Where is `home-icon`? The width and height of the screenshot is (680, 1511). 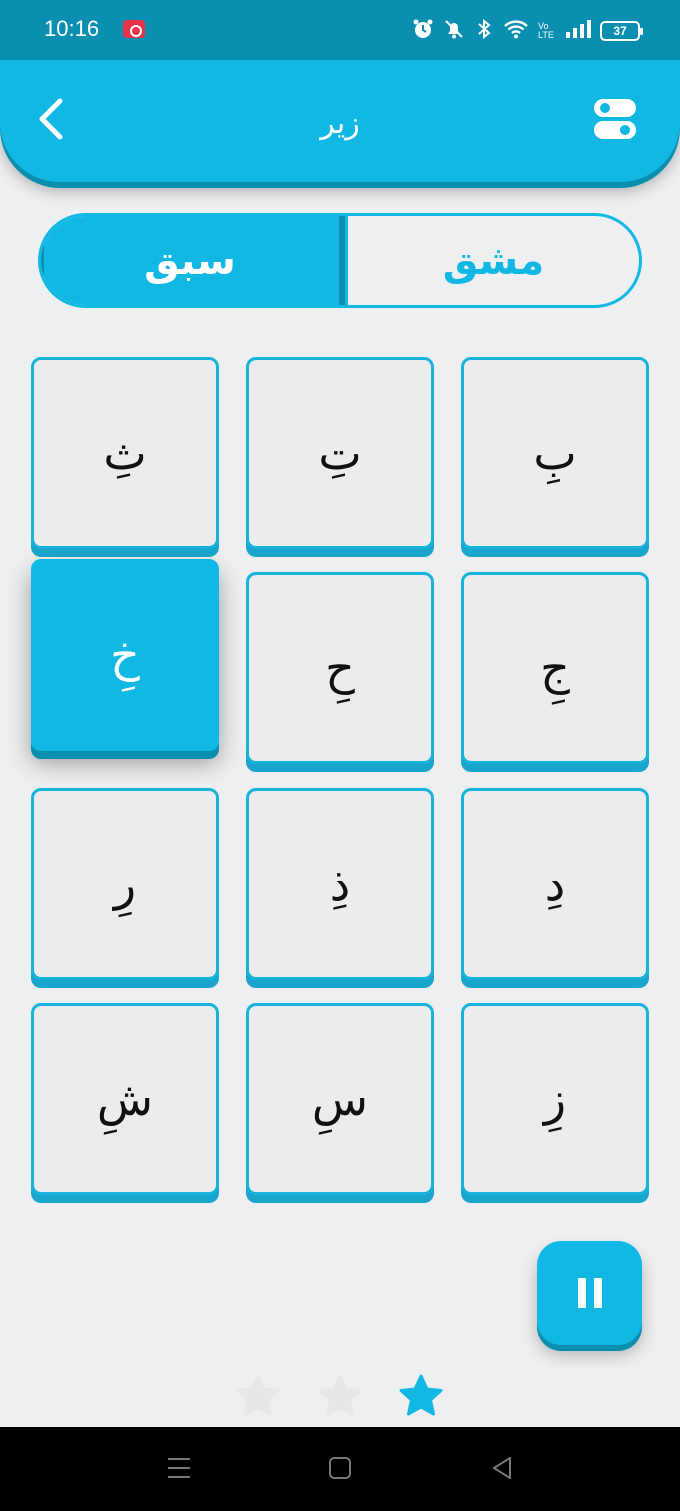
home-icon is located at coordinates (340, 1468).